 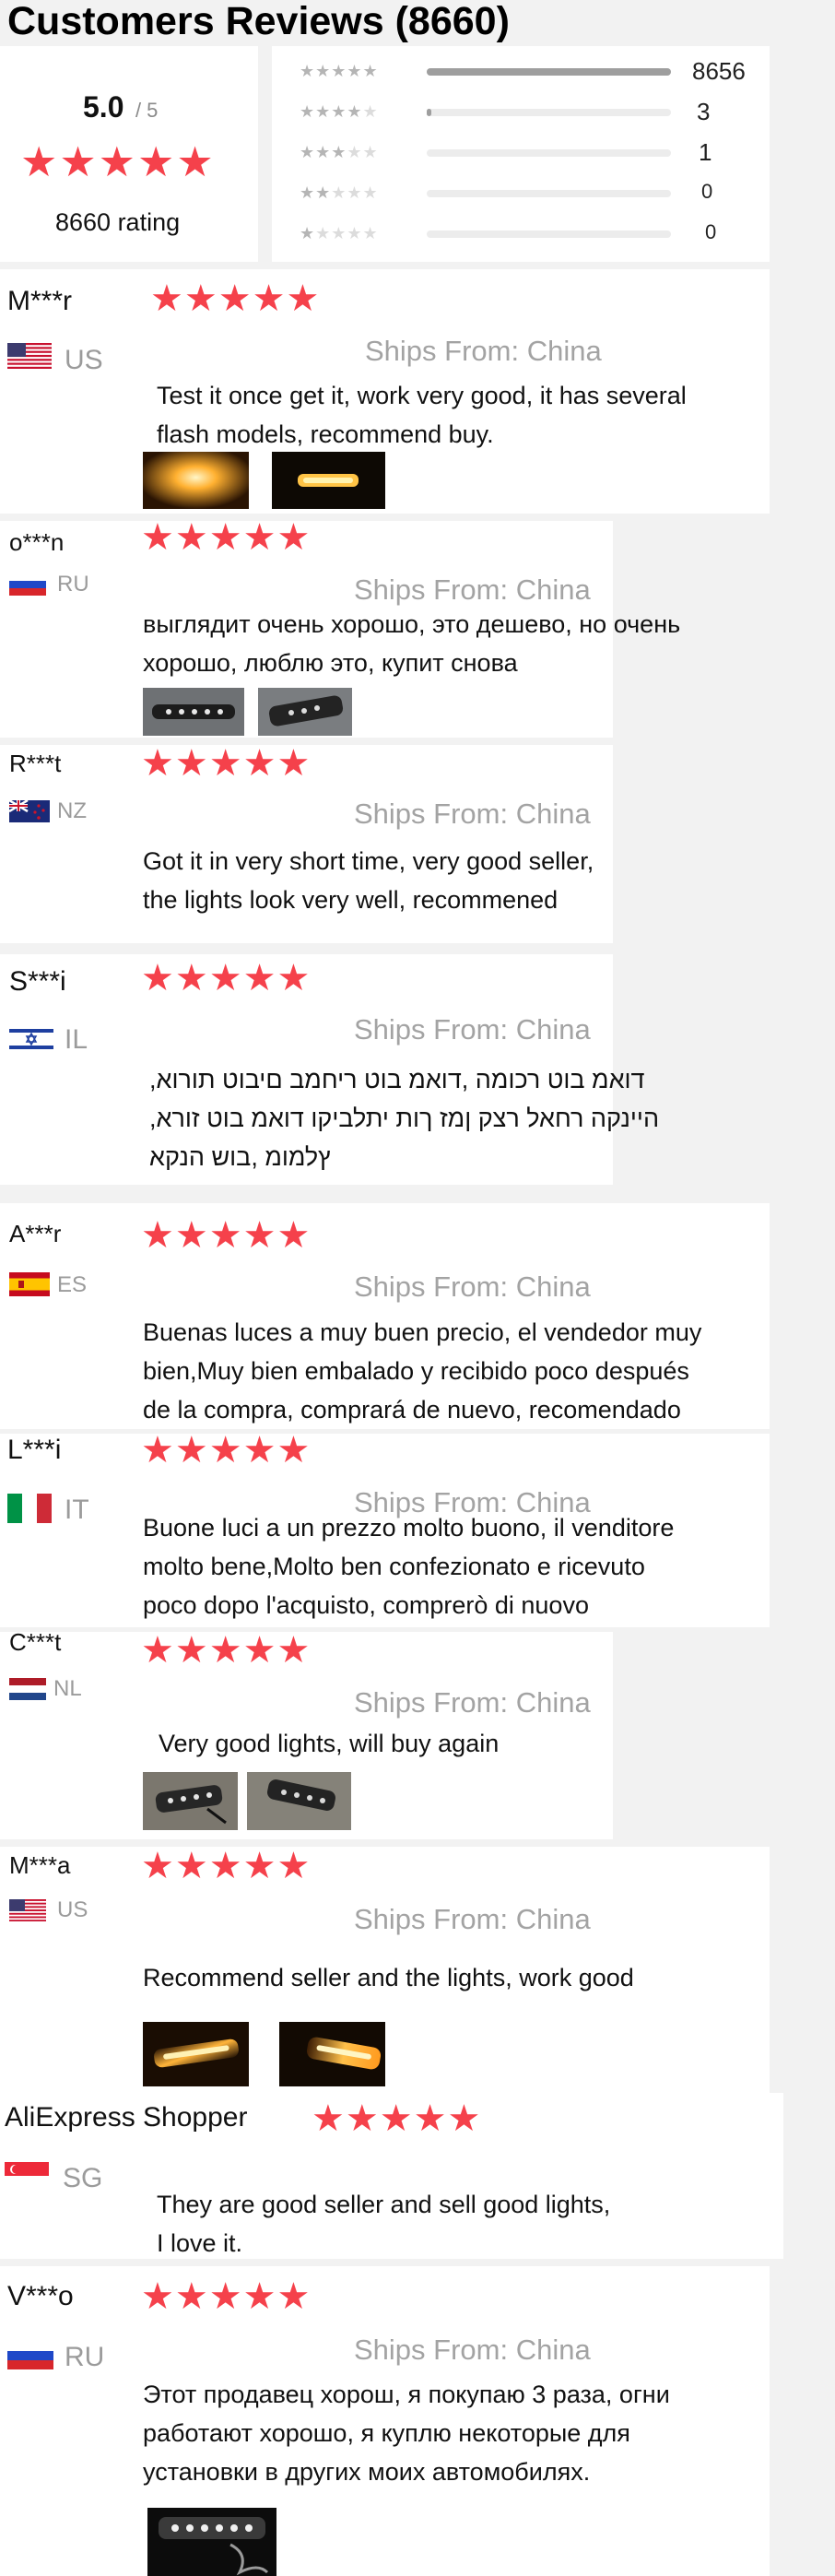 I want to click on breakdown-count-2: 0, so click(x=707, y=191).